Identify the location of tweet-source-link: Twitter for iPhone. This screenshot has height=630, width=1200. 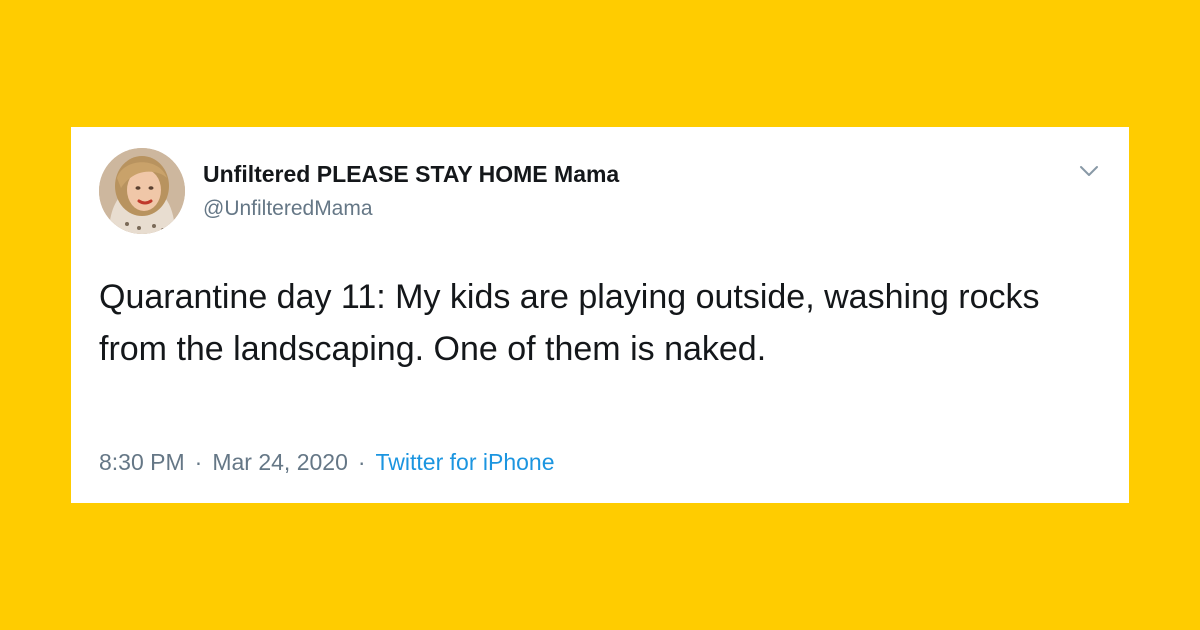
(465, 462).